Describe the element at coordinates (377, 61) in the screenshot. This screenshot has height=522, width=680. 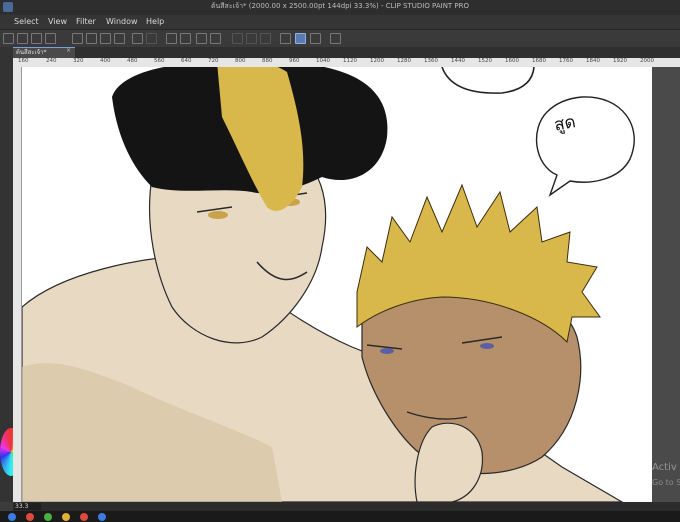
I see `ruler-label: 1200` at that location.